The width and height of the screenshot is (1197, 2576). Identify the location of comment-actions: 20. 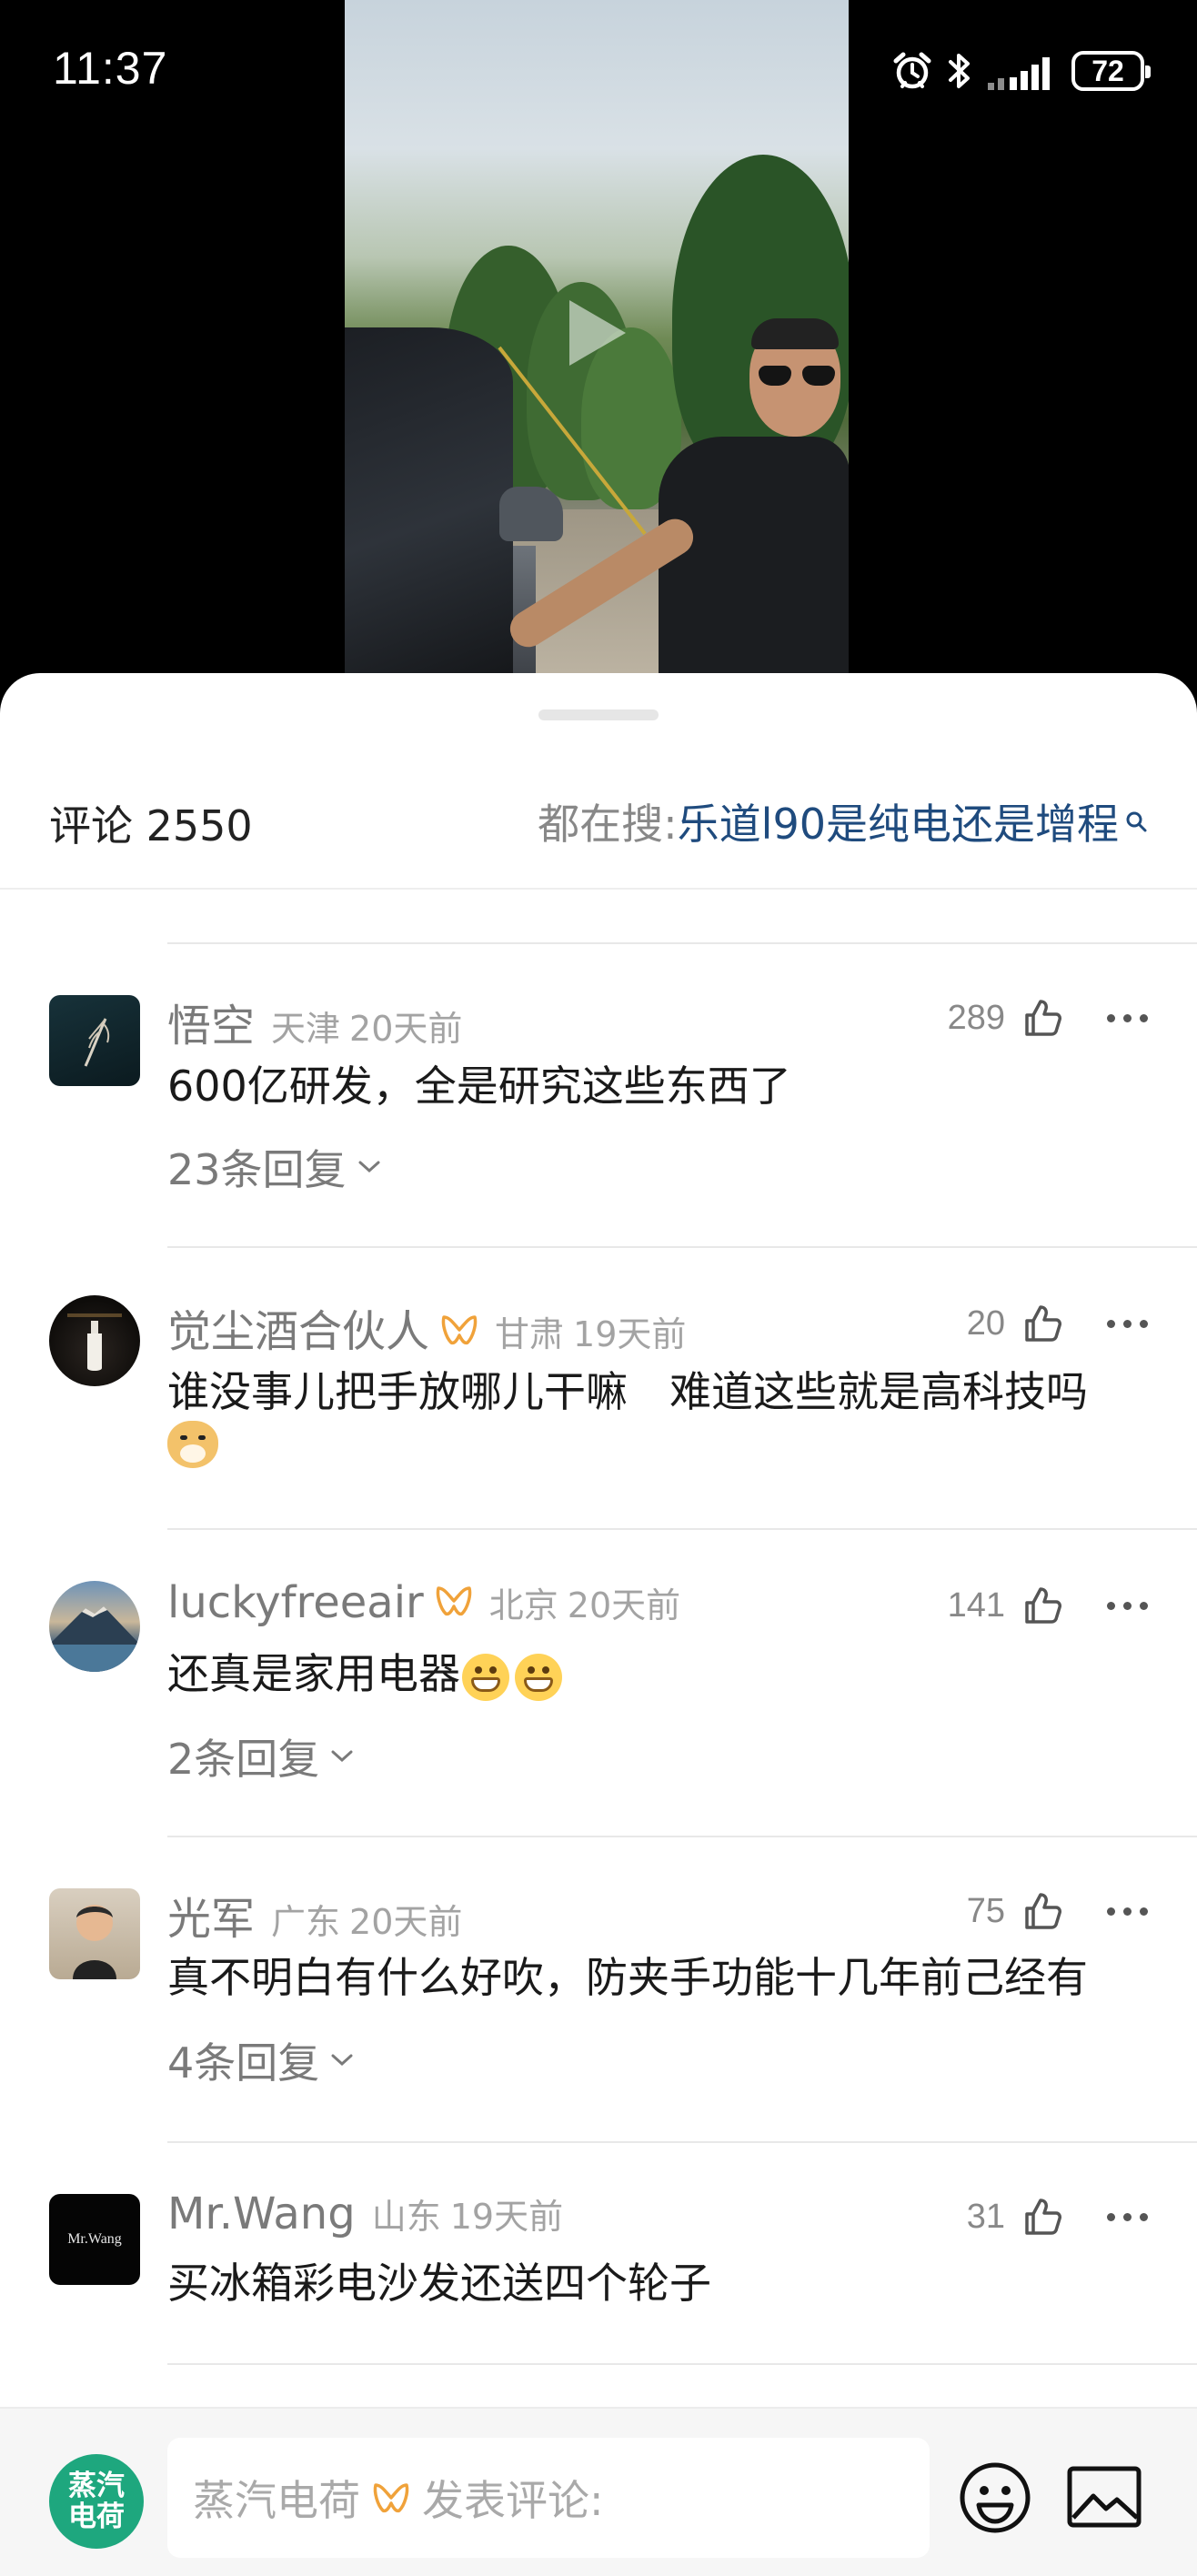
(1057, 1323).